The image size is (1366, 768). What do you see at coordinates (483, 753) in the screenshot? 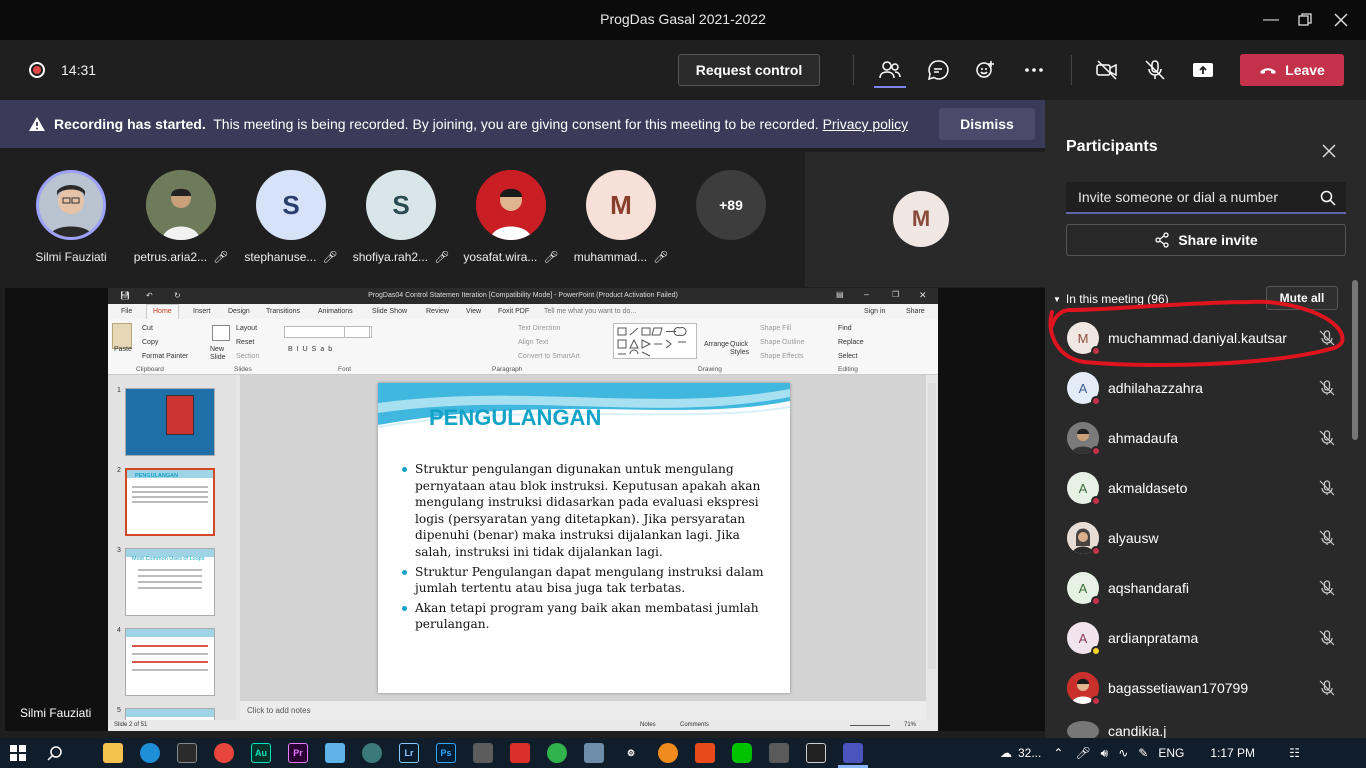
I see `calculator-icon` at bounding box center [483, 753].